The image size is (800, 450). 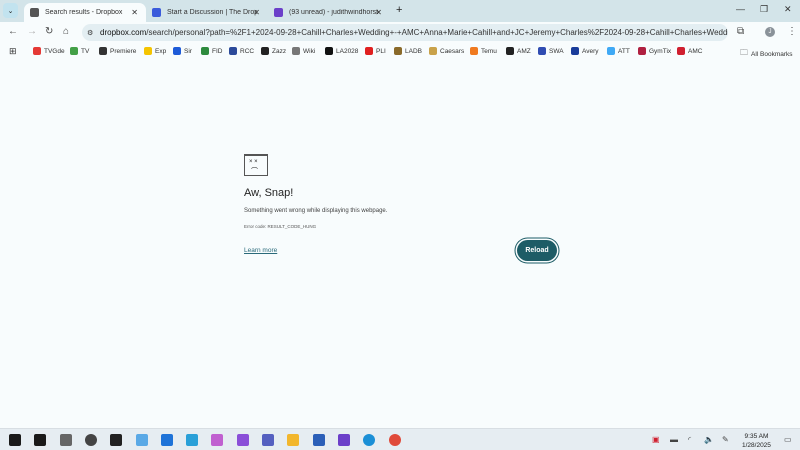 What do you see at coordinates (303, 51) in the screenshot?
I see `bookmark-wiki: Wiki` at bounding box center [303, 51].